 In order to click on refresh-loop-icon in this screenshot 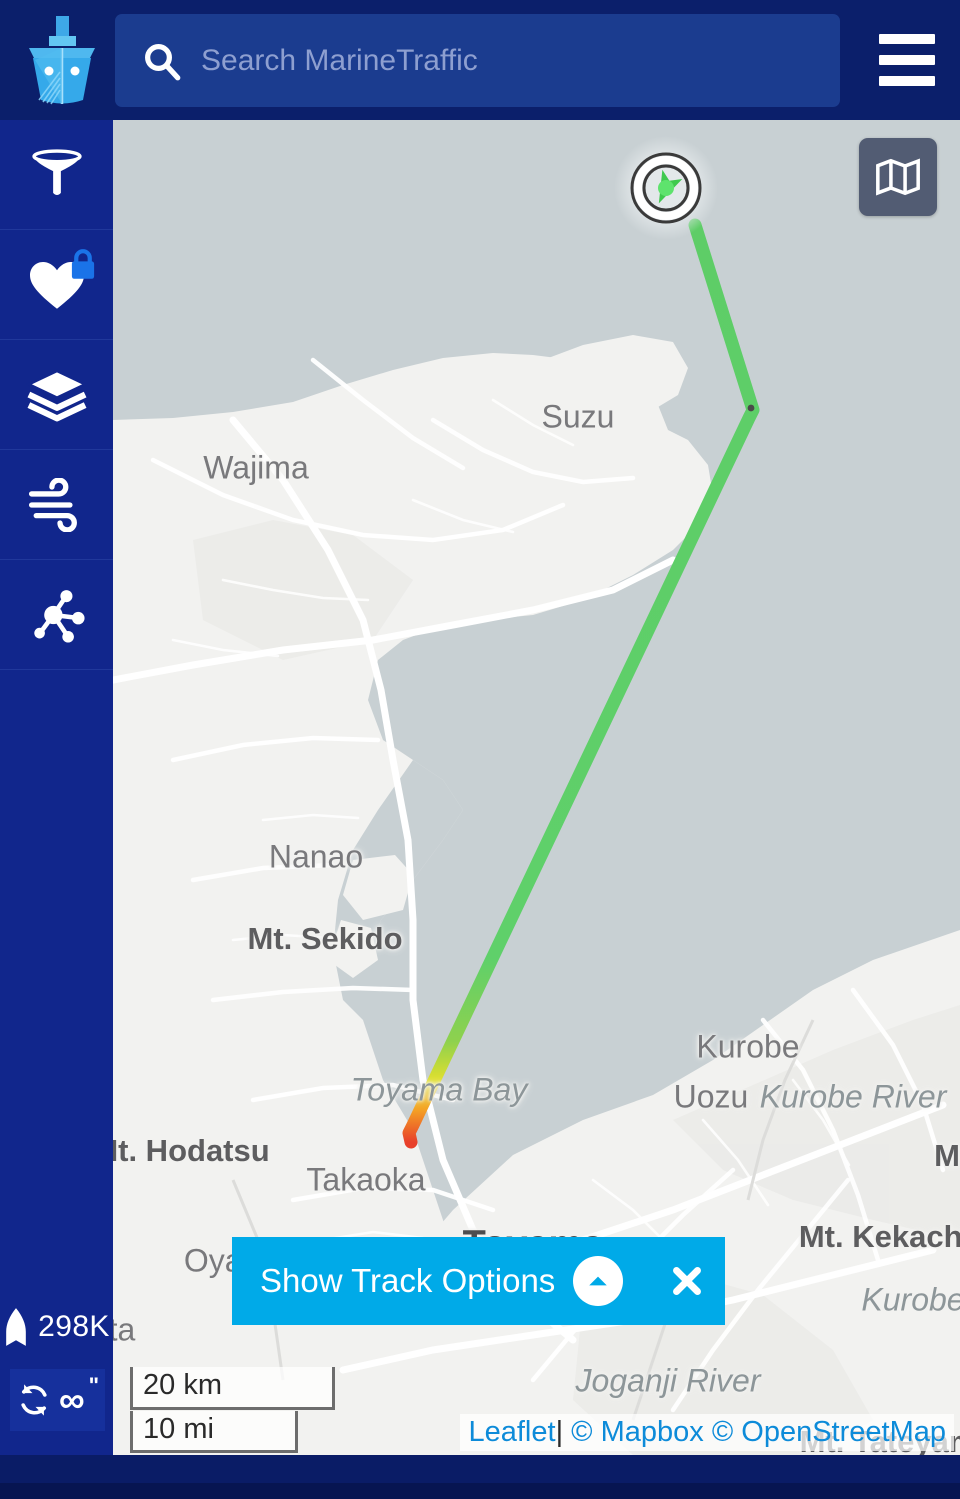, I will do `click(34, 1400)`.